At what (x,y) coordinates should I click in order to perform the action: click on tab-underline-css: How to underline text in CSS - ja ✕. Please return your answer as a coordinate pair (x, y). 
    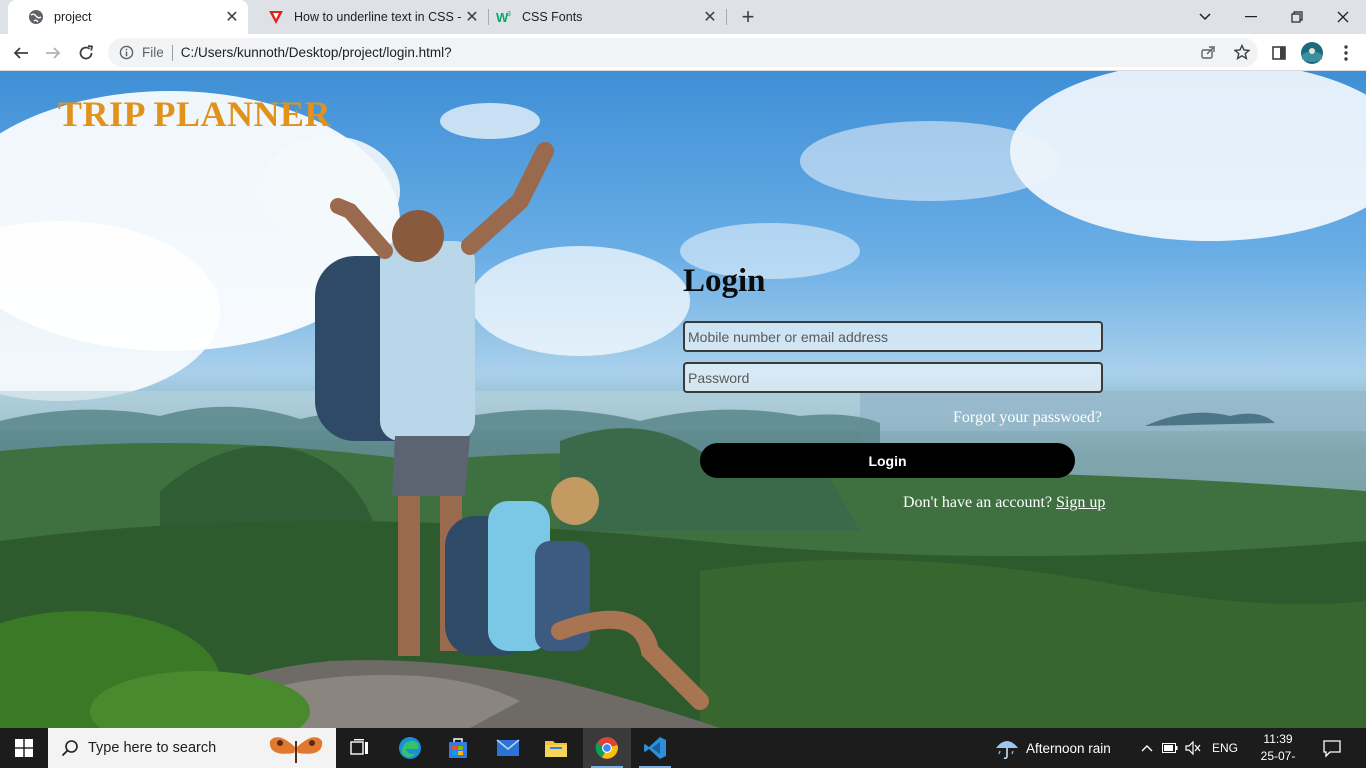
    Looking at the image, I should click on (368, 17).